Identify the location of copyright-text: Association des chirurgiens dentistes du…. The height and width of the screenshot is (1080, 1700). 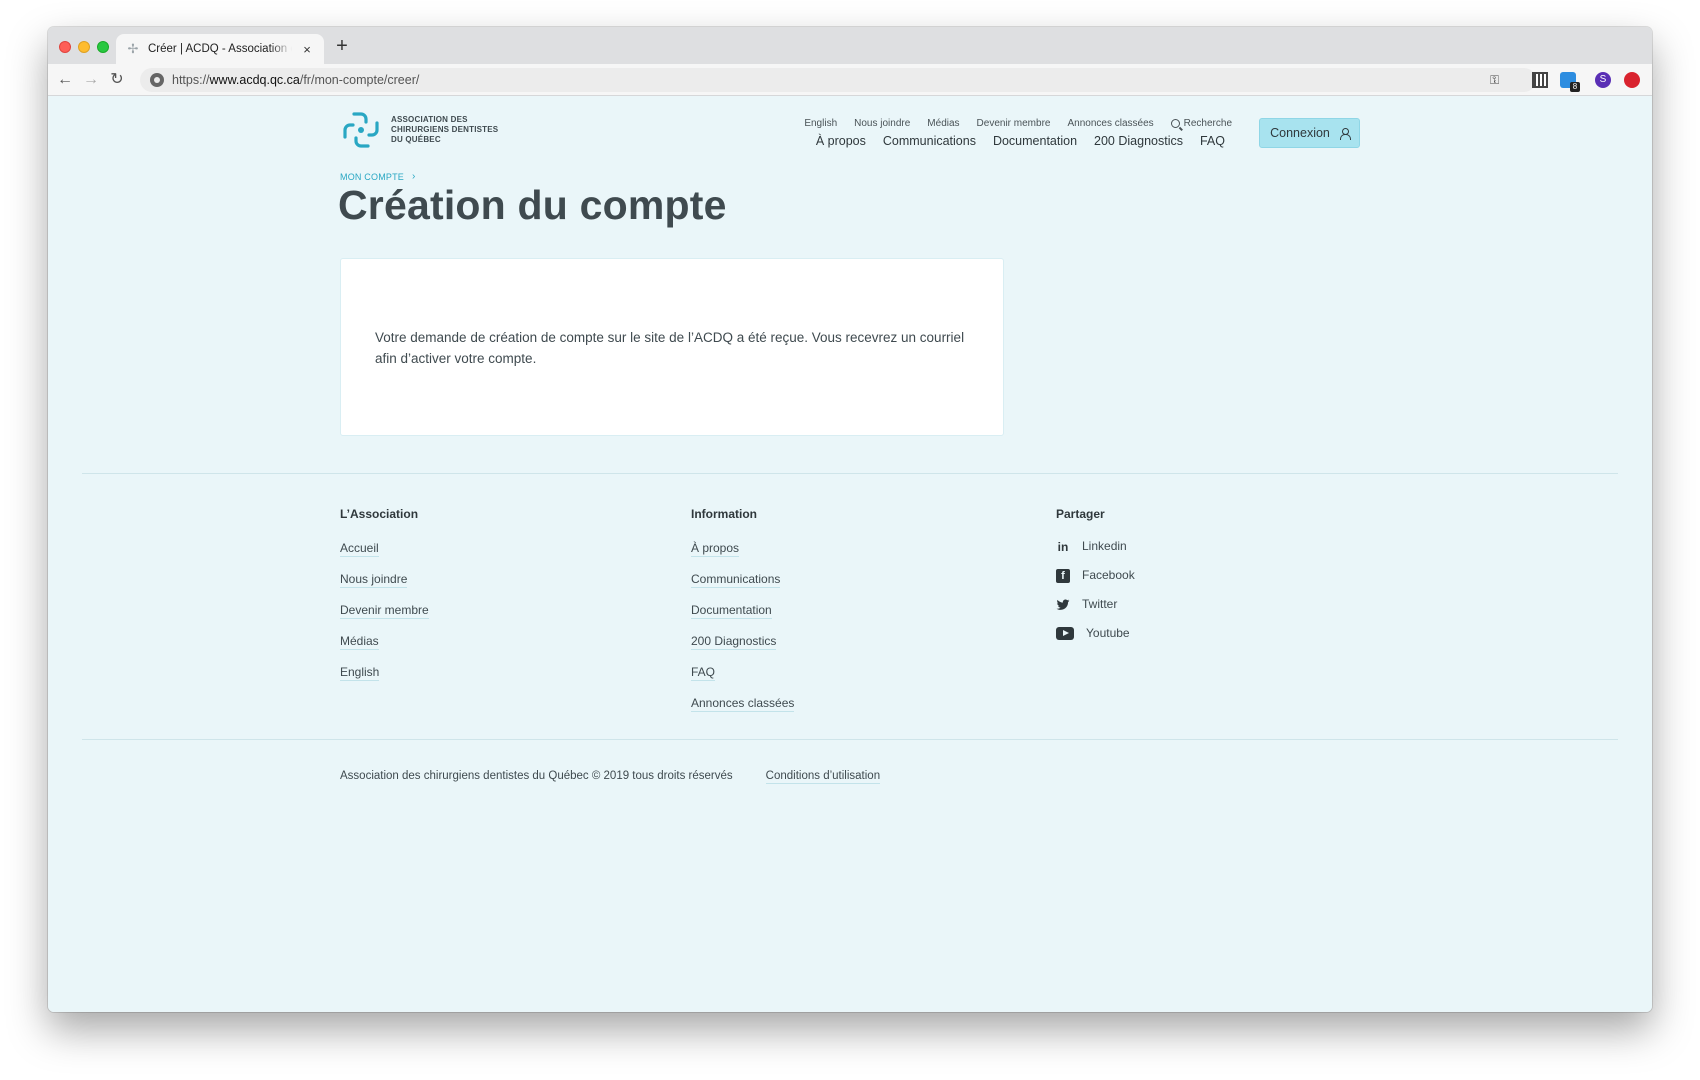
(536, 776).